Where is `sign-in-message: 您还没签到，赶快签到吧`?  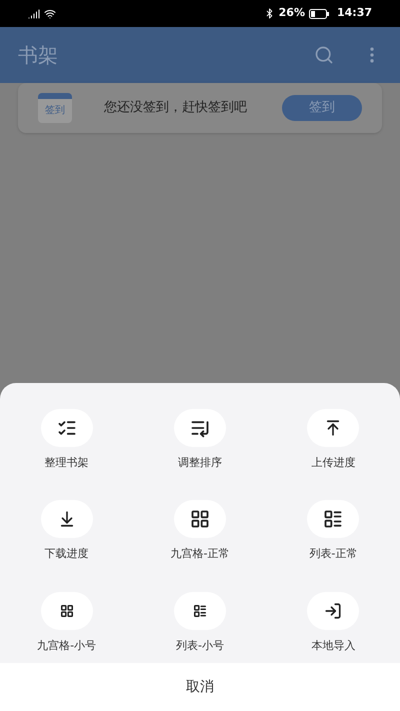
sign-in-message: 您还没签到，赶快签到吧 is located at coordinates (176, 108).